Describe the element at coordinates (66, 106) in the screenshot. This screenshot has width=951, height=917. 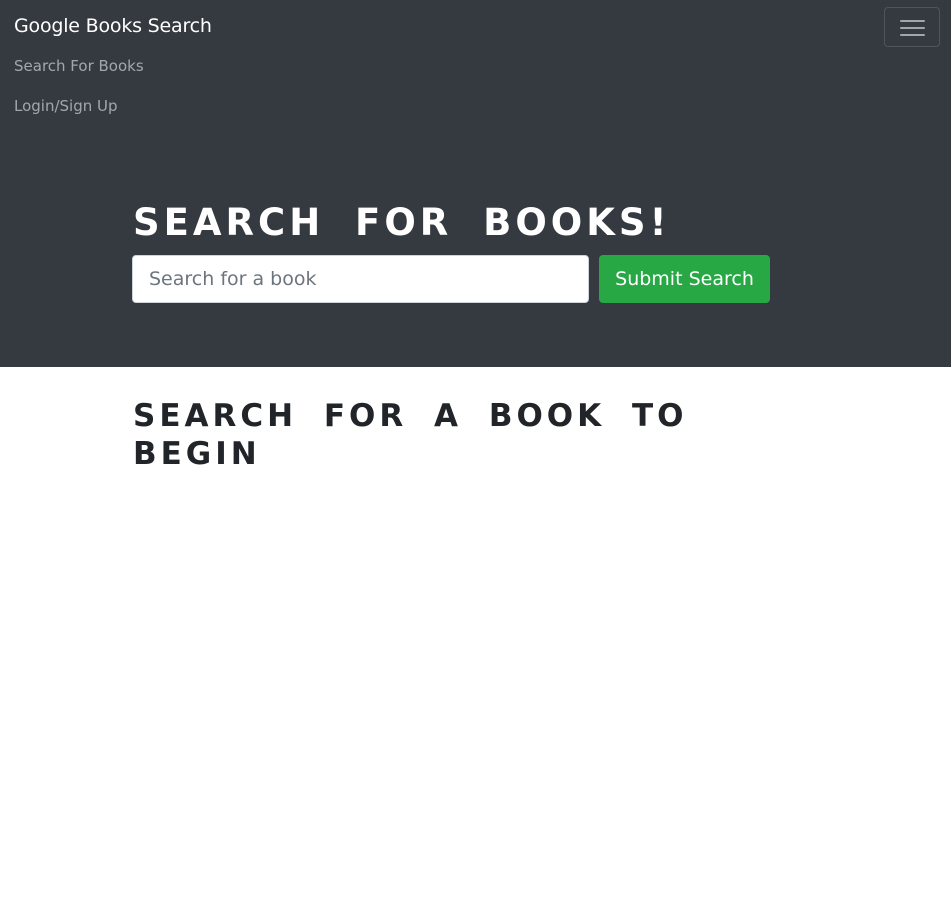
I see `nav-link-login-sign-up: Login/Sign Up` at that location.